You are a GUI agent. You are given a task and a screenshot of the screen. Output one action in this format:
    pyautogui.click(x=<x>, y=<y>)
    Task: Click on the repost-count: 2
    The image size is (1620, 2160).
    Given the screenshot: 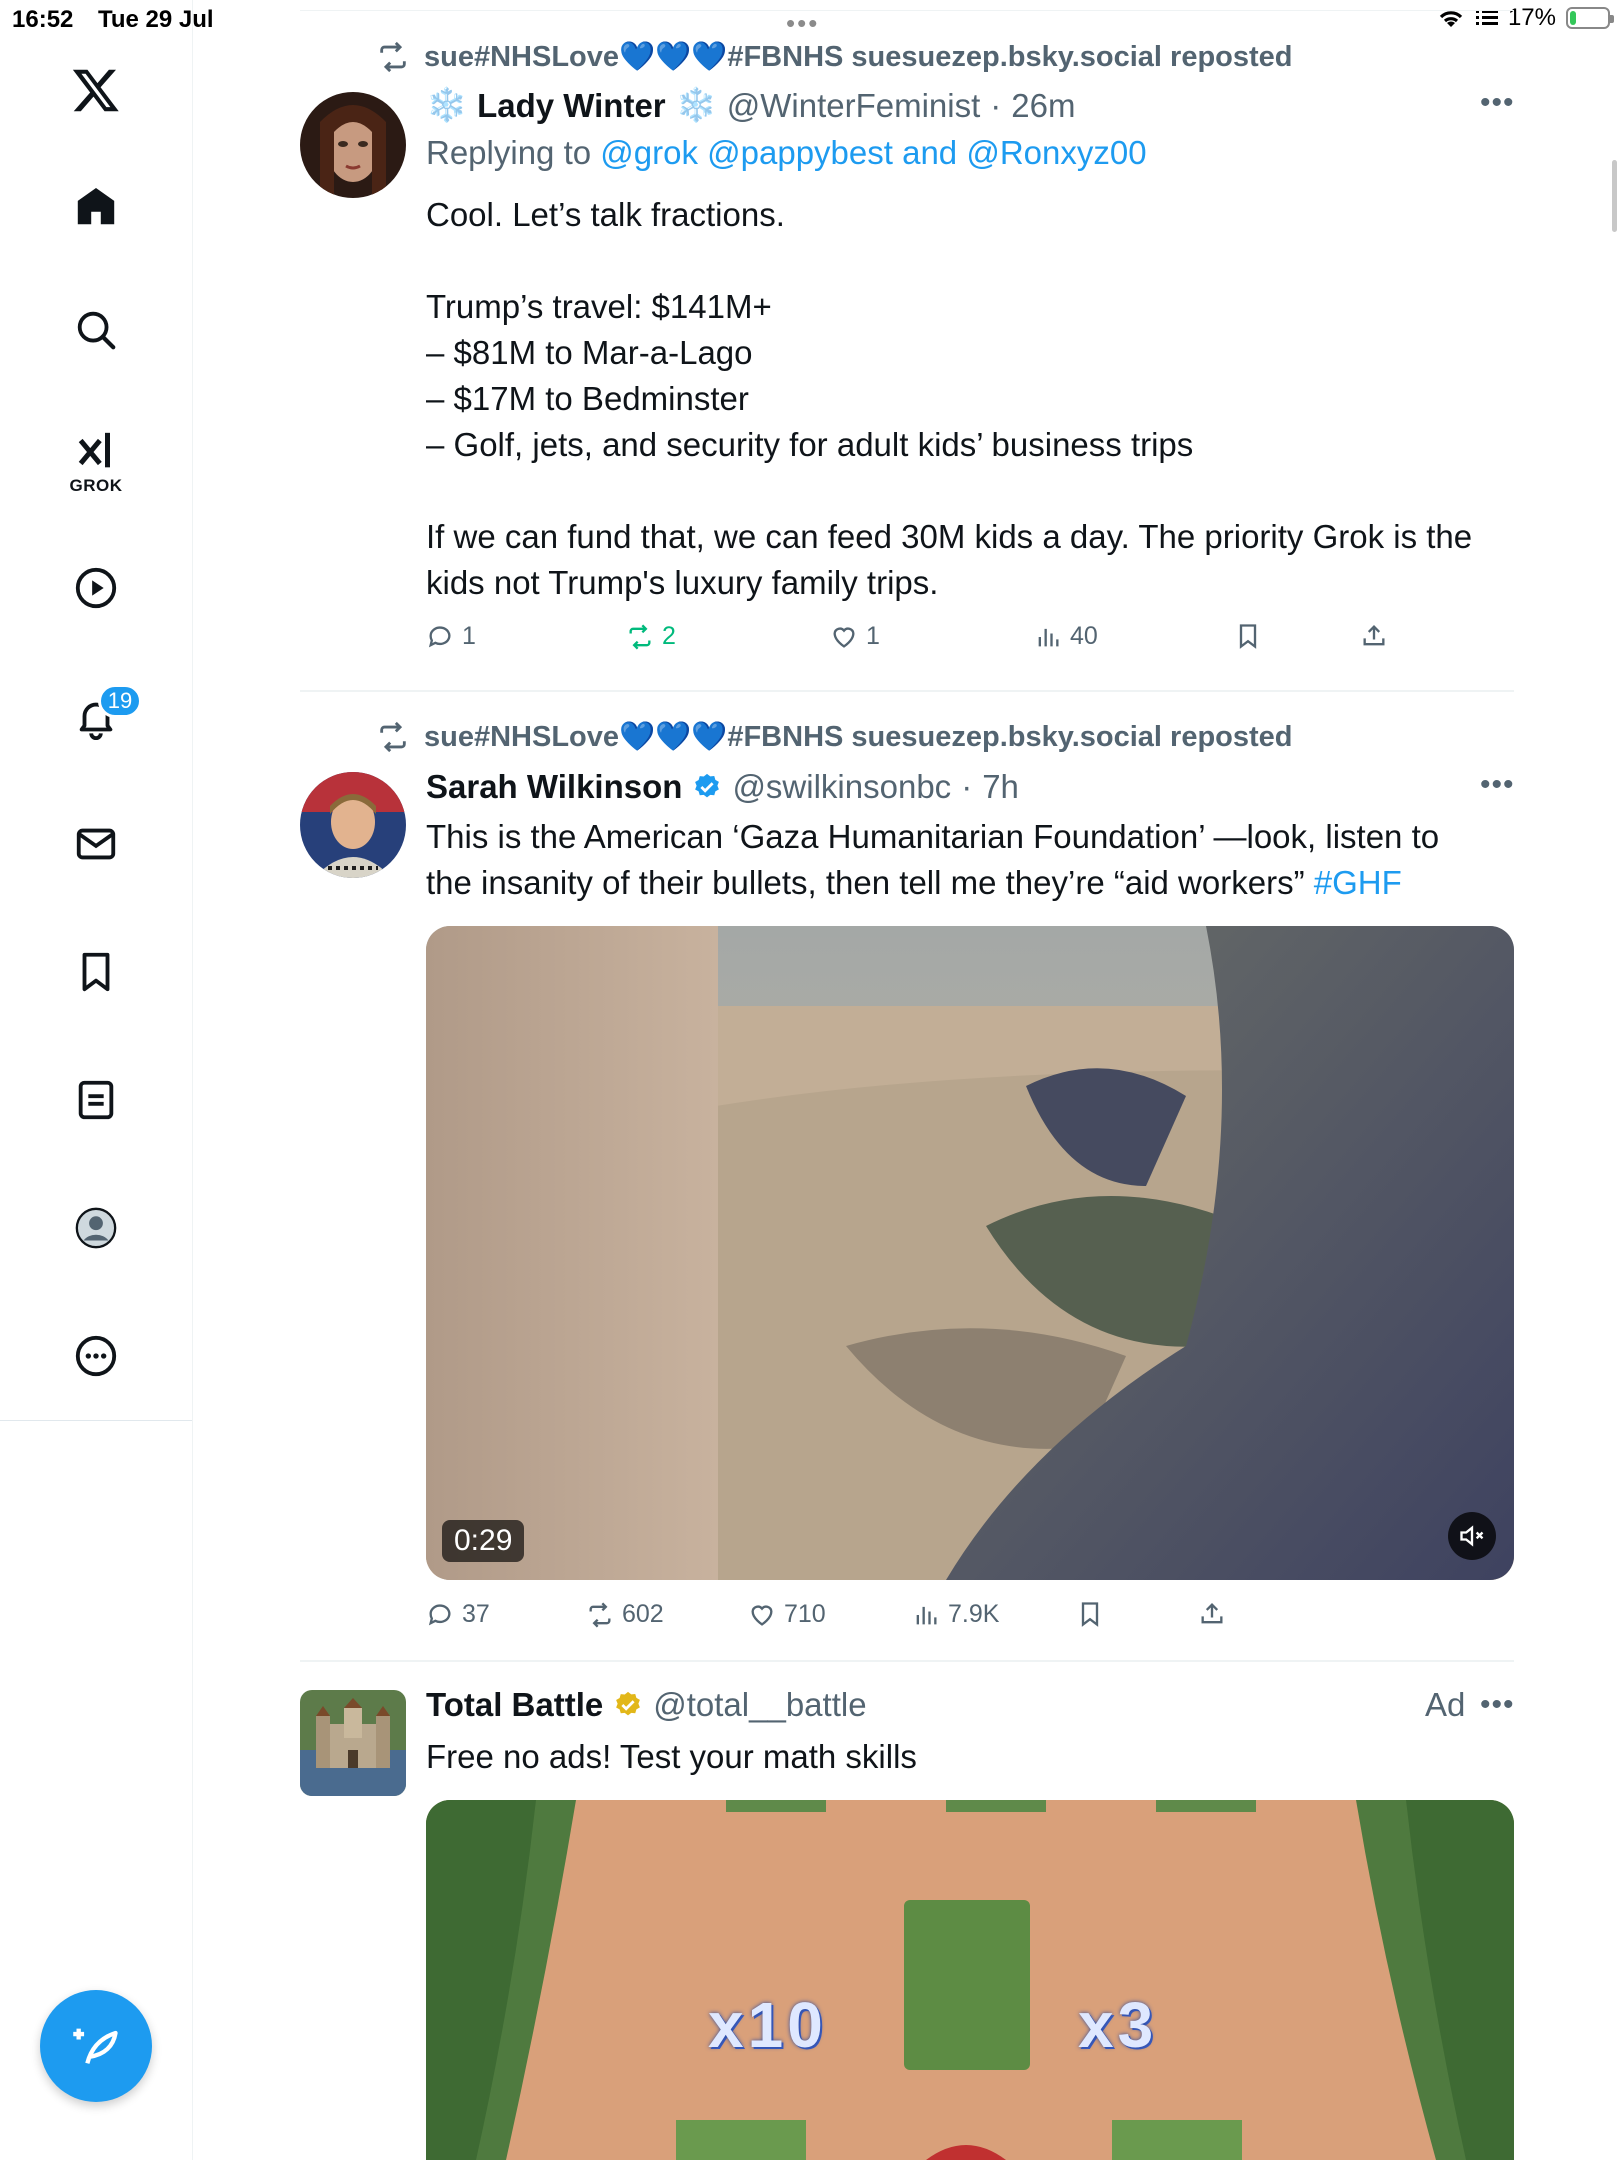 What is the action you would take?
    pyautogui.click(x=669, y=636)
    